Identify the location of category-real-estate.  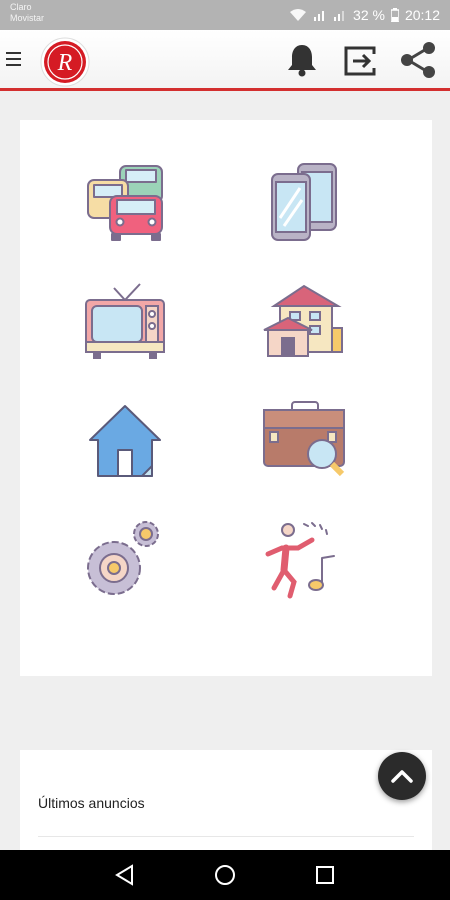
(305, 323).